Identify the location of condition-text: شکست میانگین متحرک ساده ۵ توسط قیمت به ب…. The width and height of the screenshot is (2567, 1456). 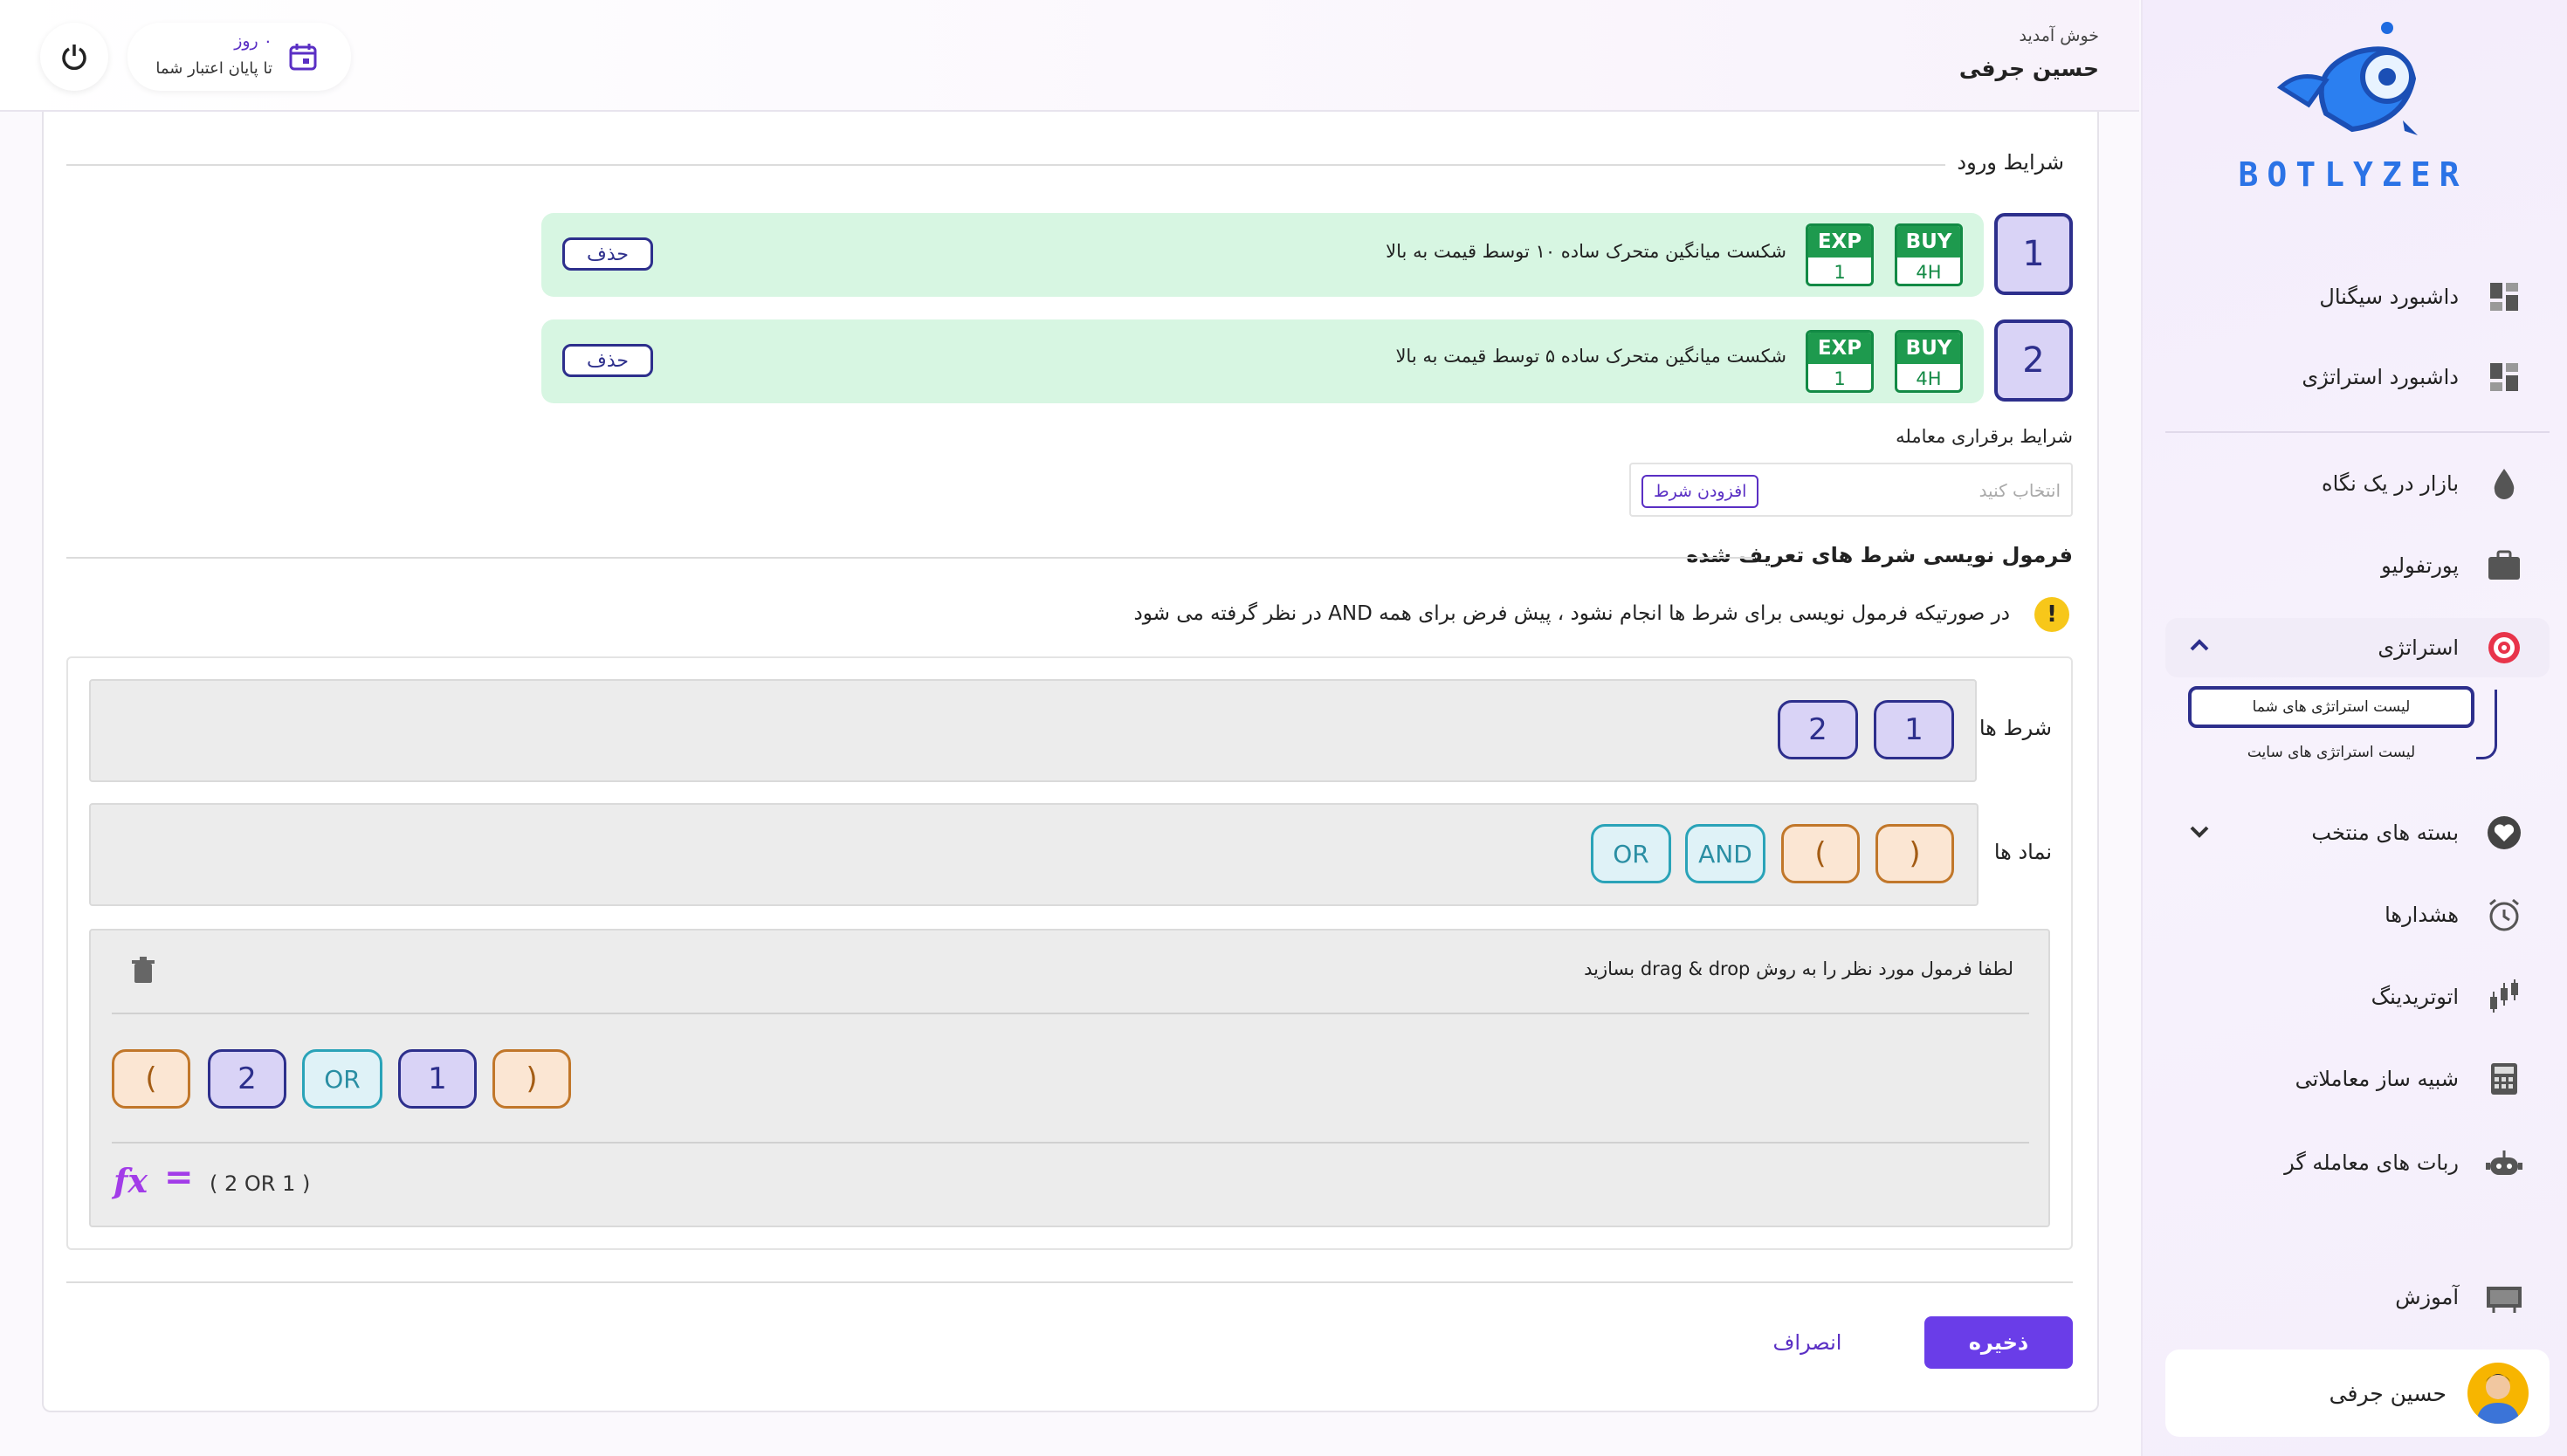
(1590, 356).